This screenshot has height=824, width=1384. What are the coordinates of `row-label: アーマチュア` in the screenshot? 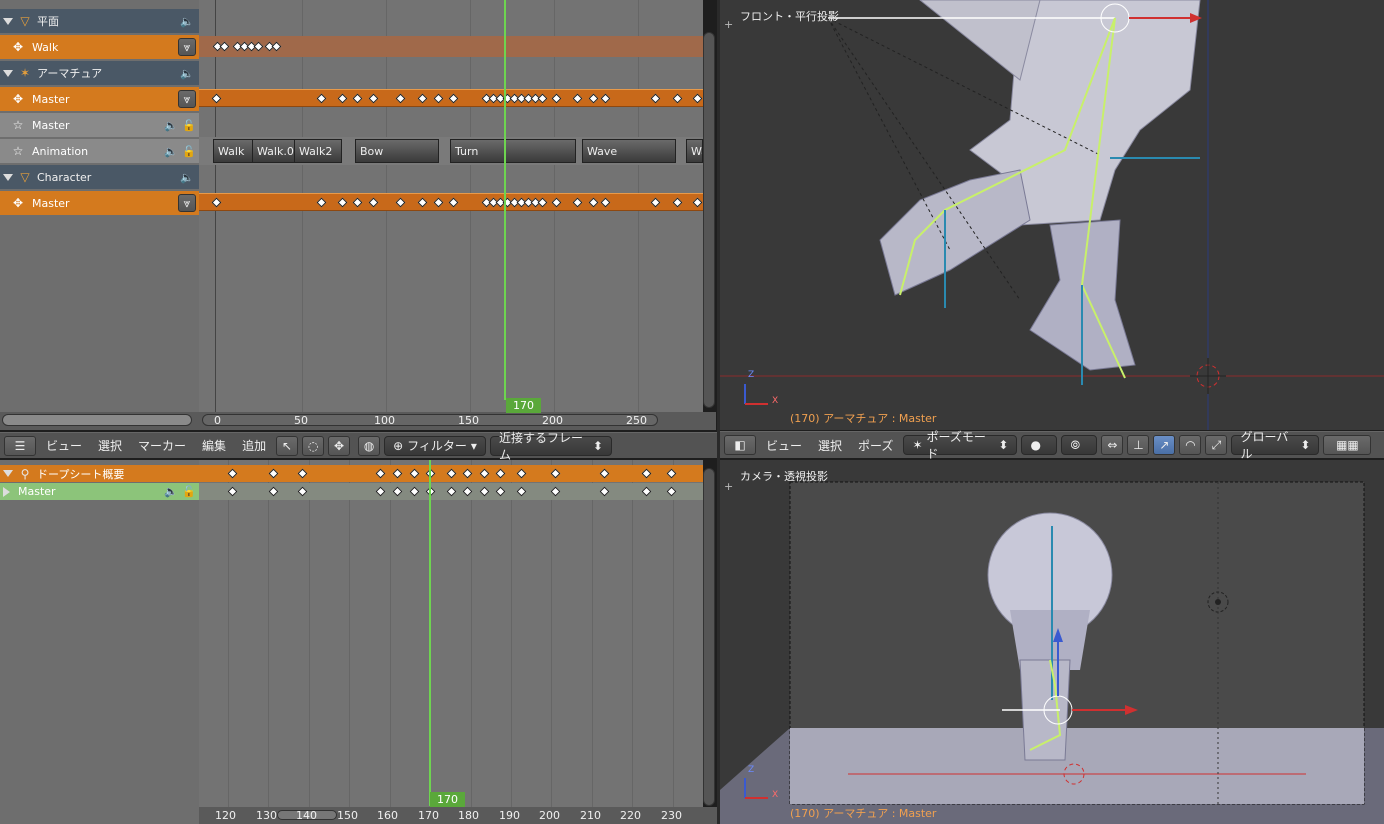 It's located at (70, 73).